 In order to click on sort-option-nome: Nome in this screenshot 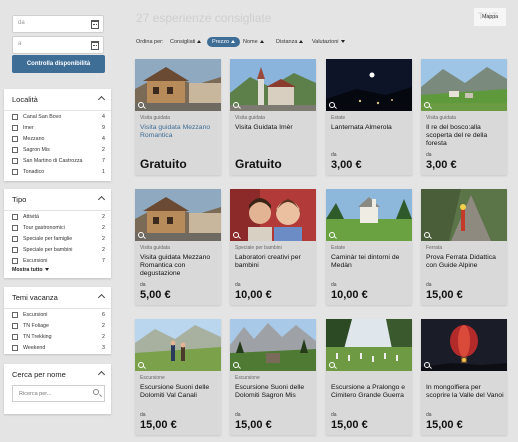, I will do `click(253, 42)`.